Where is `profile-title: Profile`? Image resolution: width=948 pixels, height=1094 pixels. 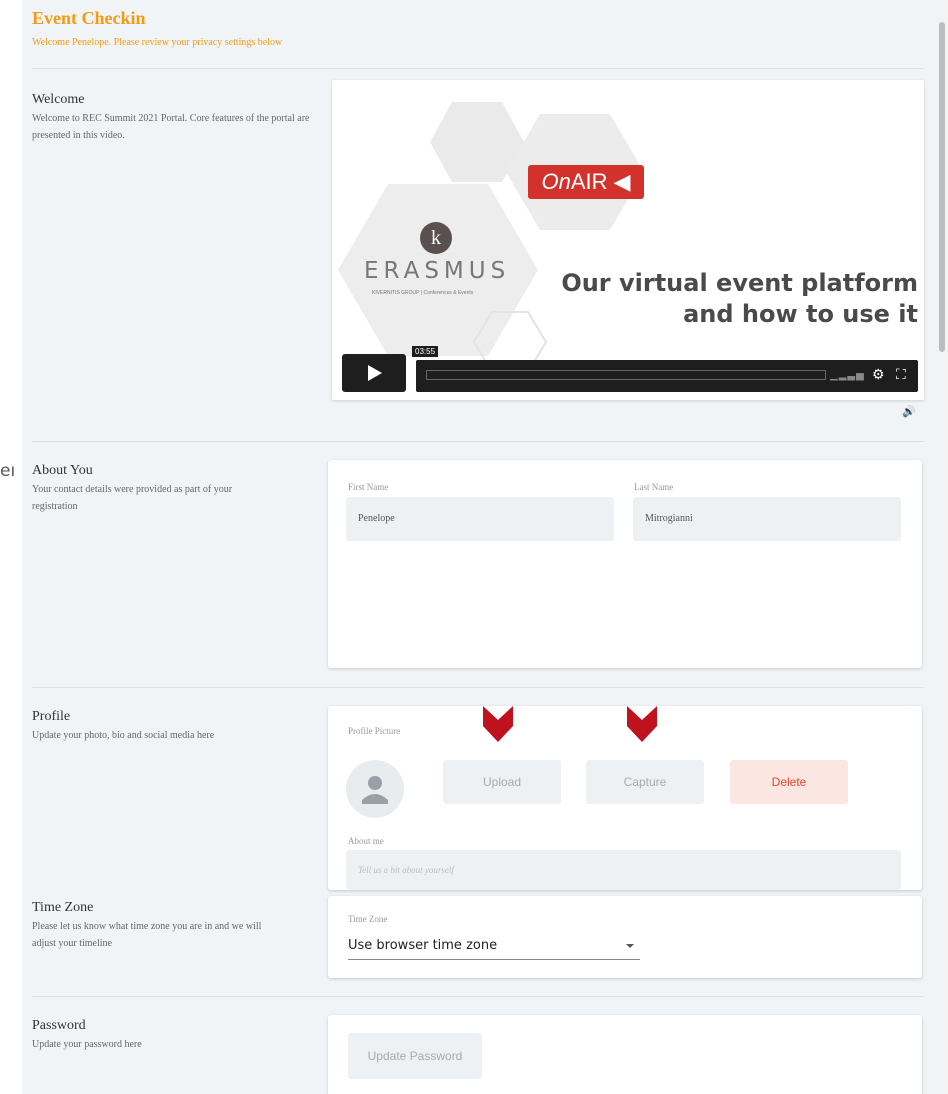 profile-title: Profile is located at coordinates (51, 716).